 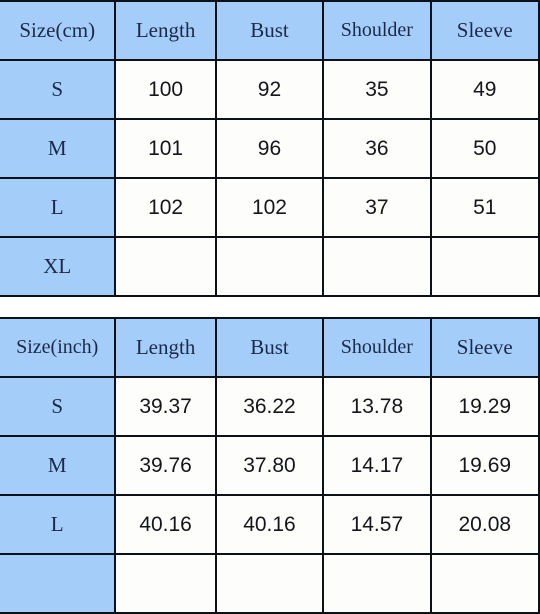 I want to click on table-row: L 102 102 37 51, so click(x=270, y=207).